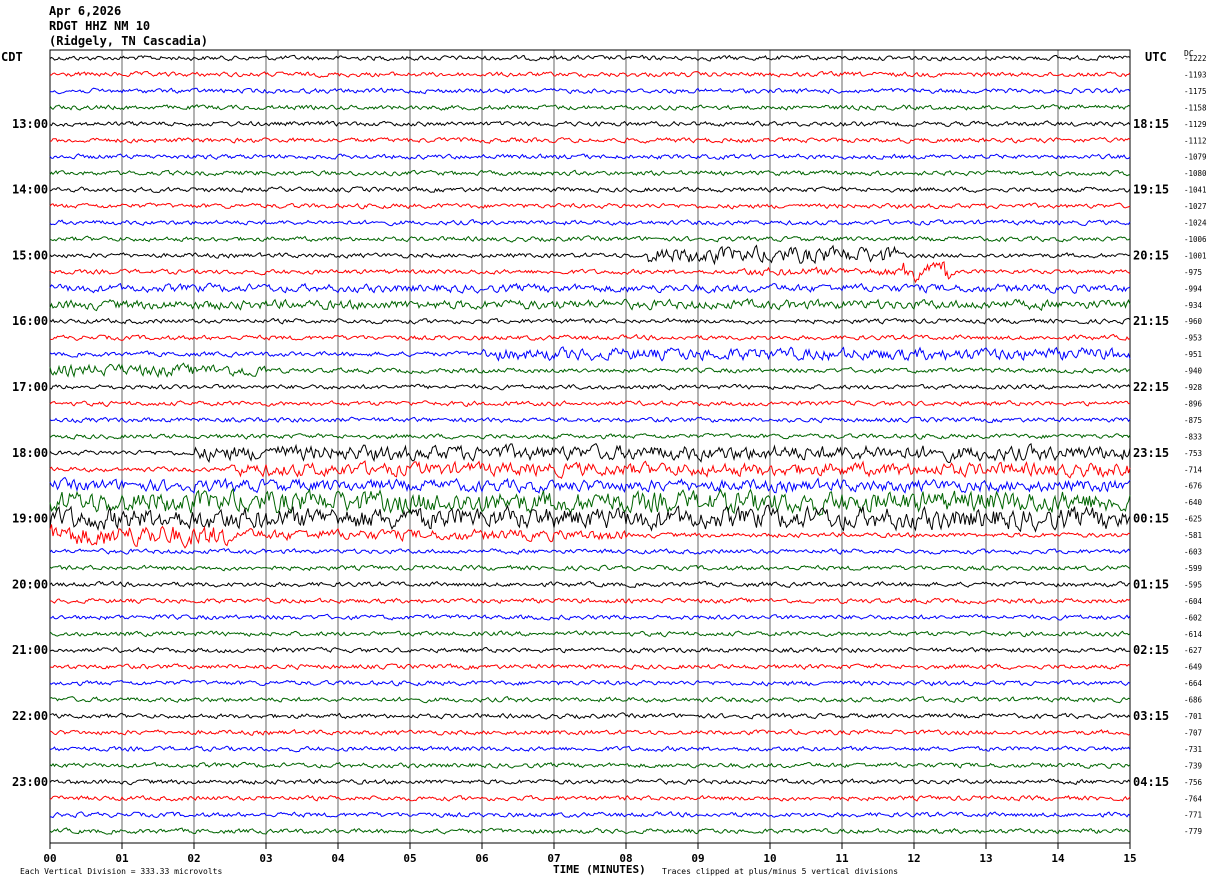 This screenshot has width=1210, height=886. I want to click on dc-offset-label: -1129, so click(1195, 124).